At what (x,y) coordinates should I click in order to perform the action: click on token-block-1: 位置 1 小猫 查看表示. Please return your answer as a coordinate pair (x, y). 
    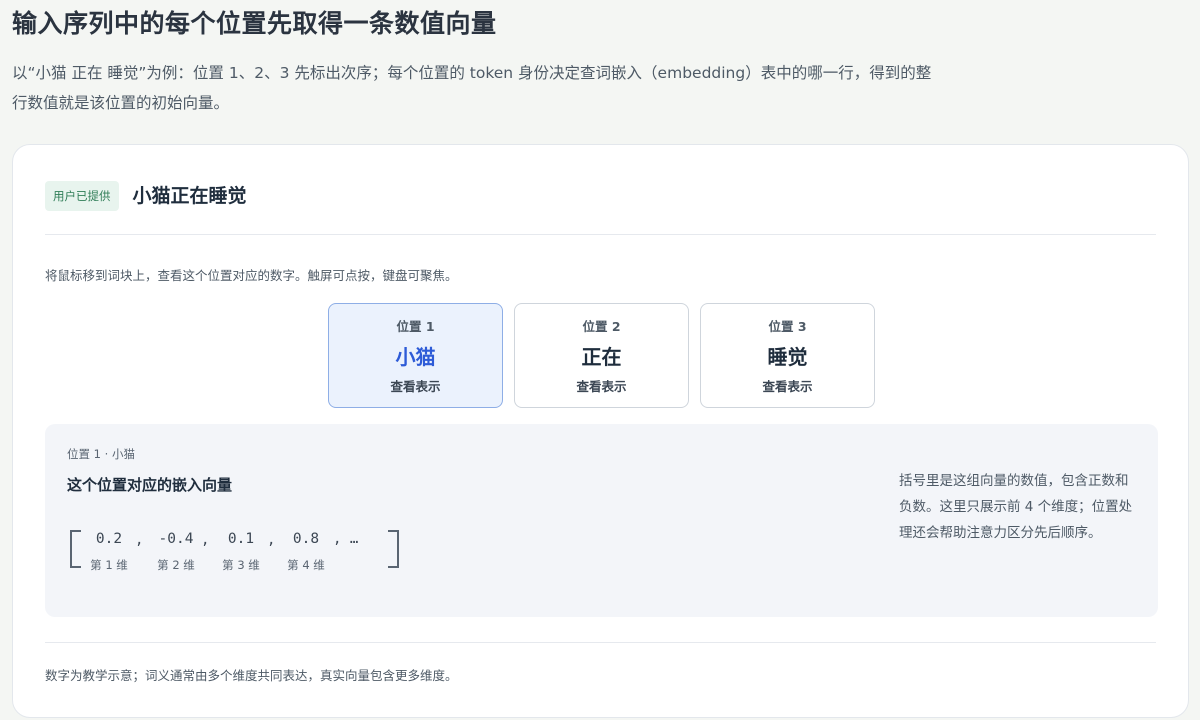
    Looking at the image, I should click on (415, 355).